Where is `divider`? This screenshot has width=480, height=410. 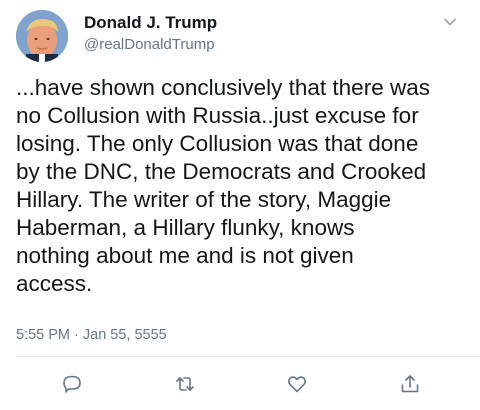 divider is located at coordinates (248, 356).